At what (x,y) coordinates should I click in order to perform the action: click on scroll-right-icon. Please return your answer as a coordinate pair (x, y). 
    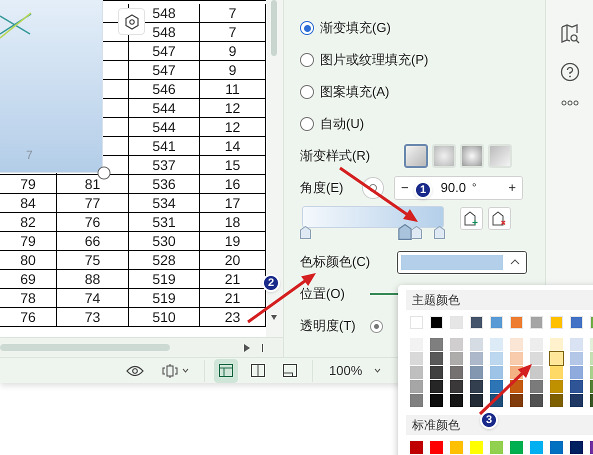
    Looking at the image, I should click on (247, 348).